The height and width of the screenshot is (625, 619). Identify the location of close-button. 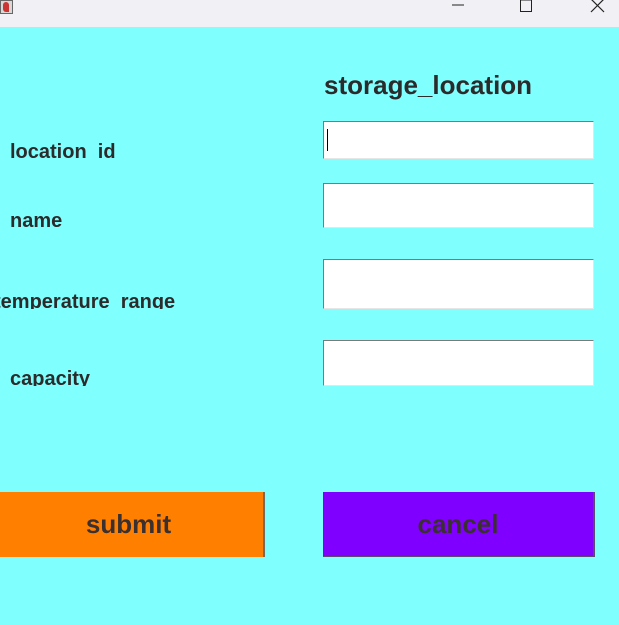
(598, 7).